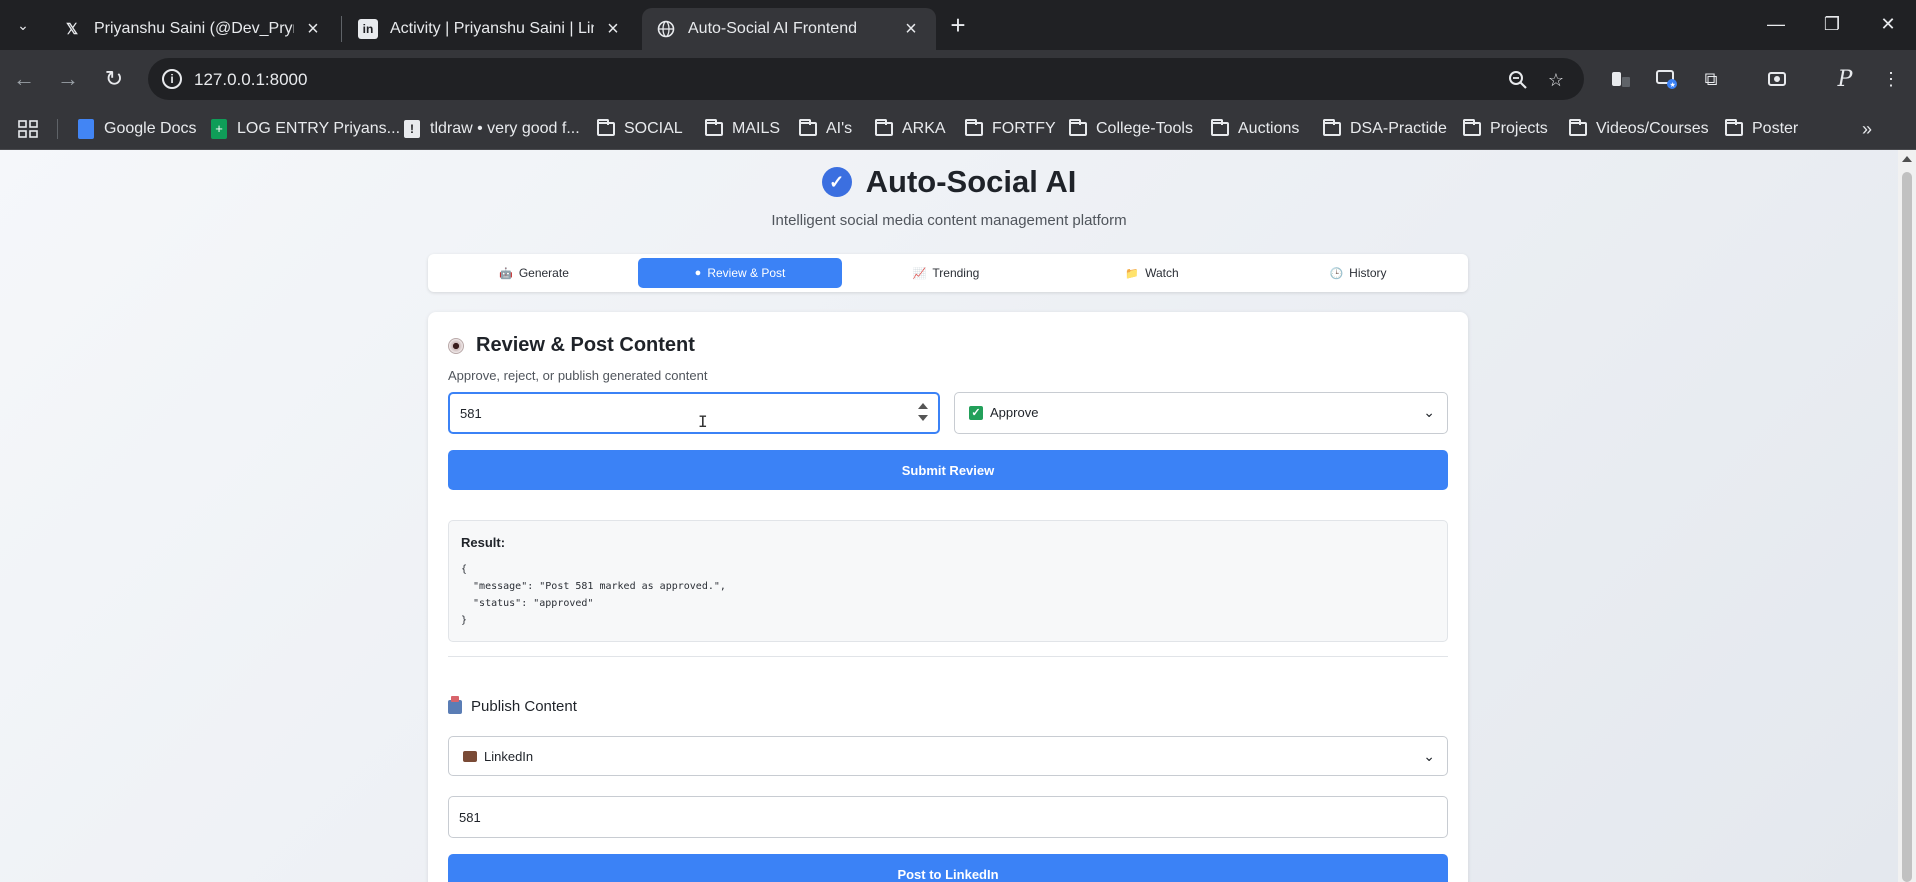 The image size is (1916, 882). What do you see at coordinates (1761, 129) in the screenshot?
I see `bookmark-folder-poster: Poster` at bounding box center [1761, 129].